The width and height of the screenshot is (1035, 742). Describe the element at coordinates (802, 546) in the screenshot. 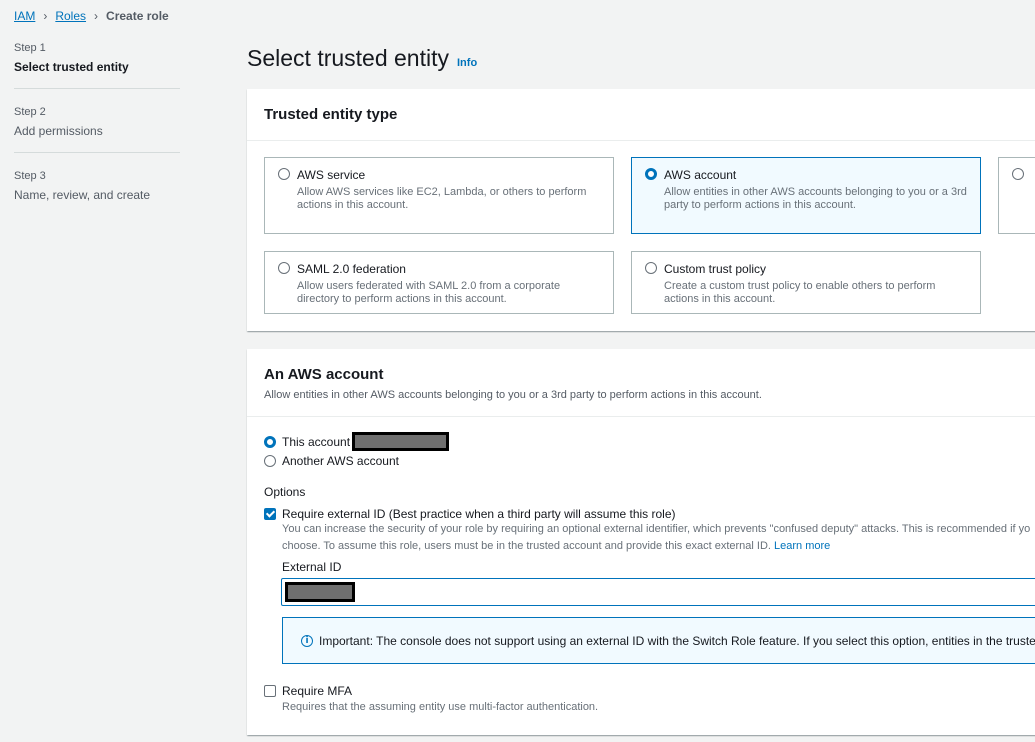

I see `learn-more-link: Learn more` at that location.